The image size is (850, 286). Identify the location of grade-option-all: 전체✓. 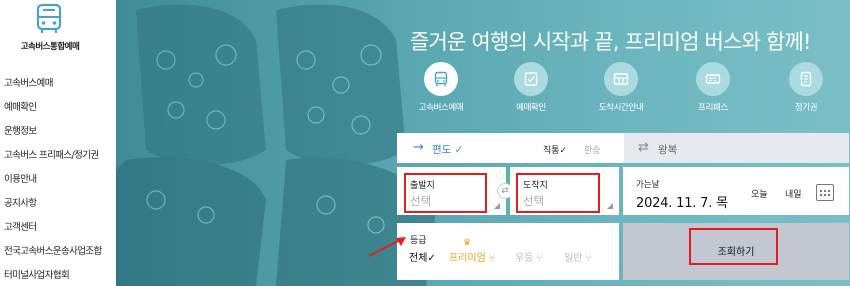
(422, 256).